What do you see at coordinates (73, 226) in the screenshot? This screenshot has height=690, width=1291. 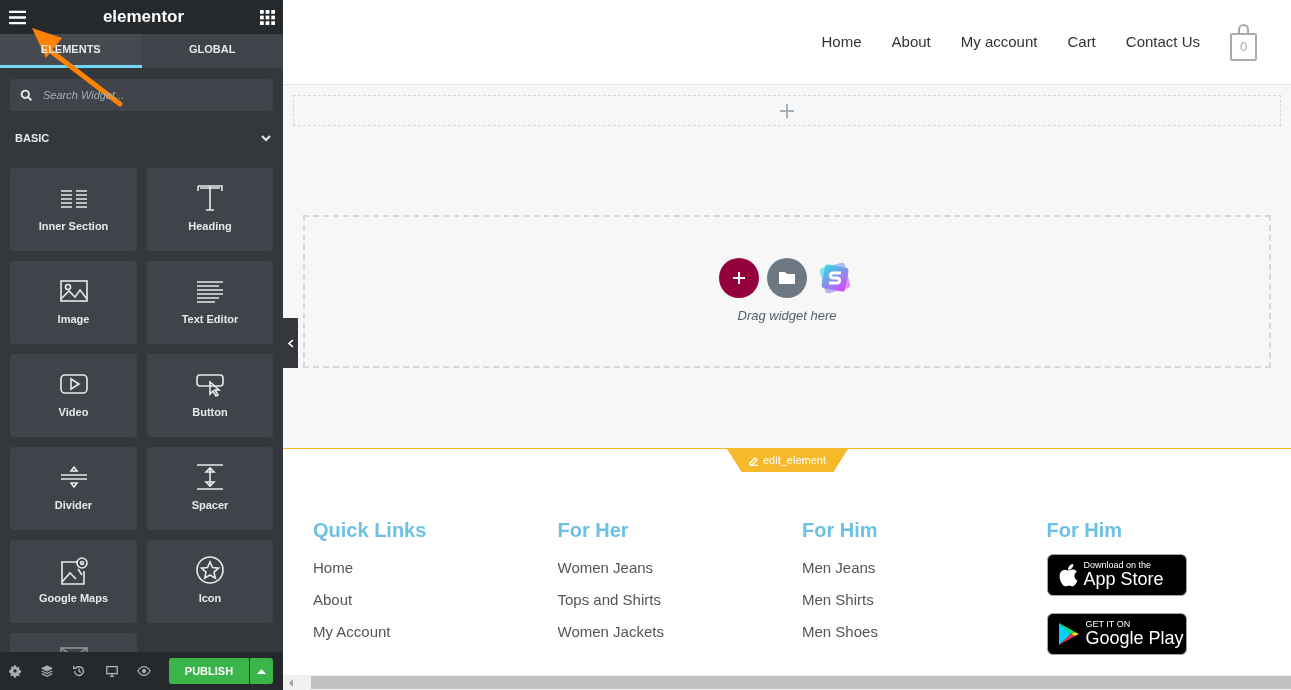 I see `widget-label: Inner Section` at bounding box center [73, 226].